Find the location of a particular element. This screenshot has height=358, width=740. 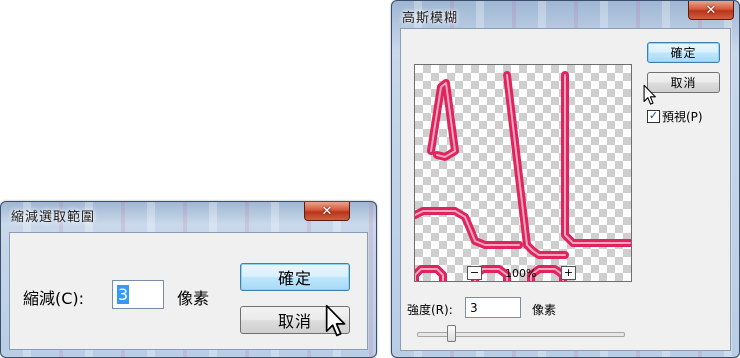

shrink-unit-label: 像素 is located at coordinates (193, 298).